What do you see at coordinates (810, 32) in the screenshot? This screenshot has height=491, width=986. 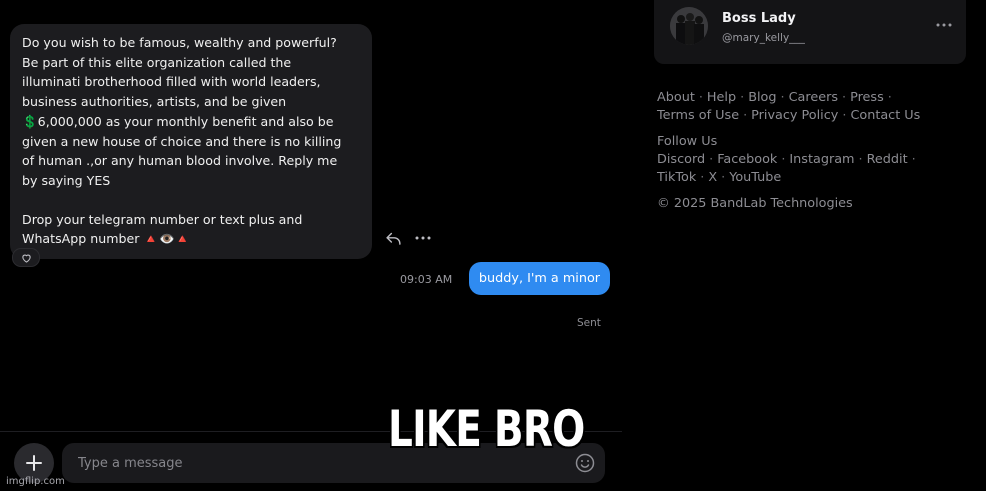 I see `profile-card: Boss Lady @mary_kelly___` at bounding box center [810, 32].